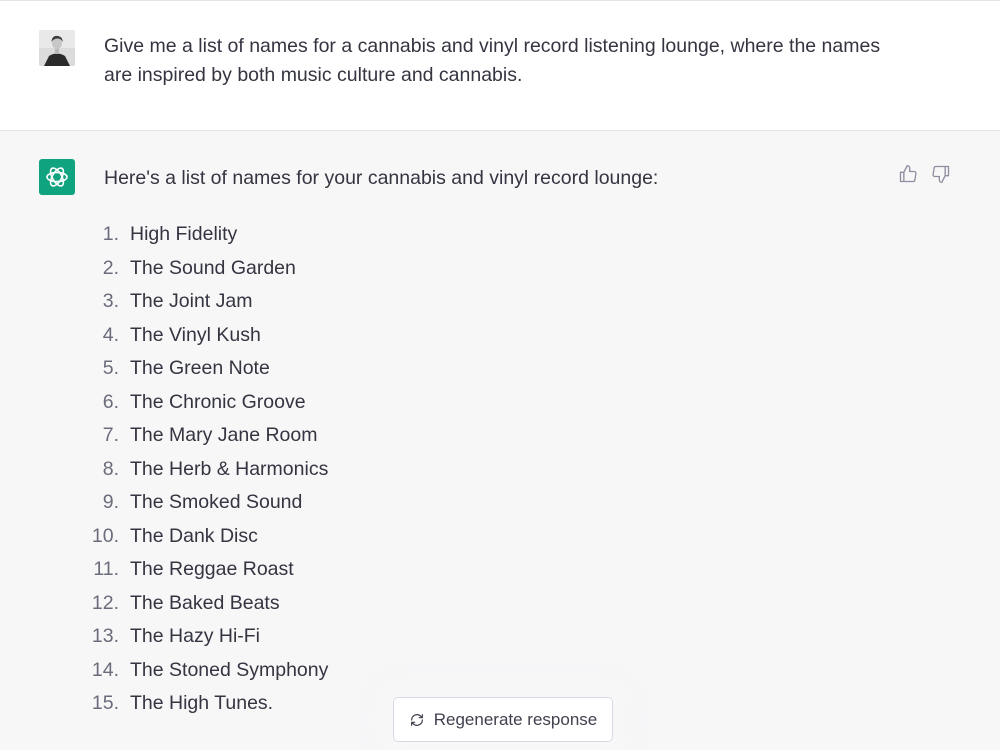 The height and width of the screenshot is (750, 1000). I want to click on list-item-number: 4., so click(110, 334).